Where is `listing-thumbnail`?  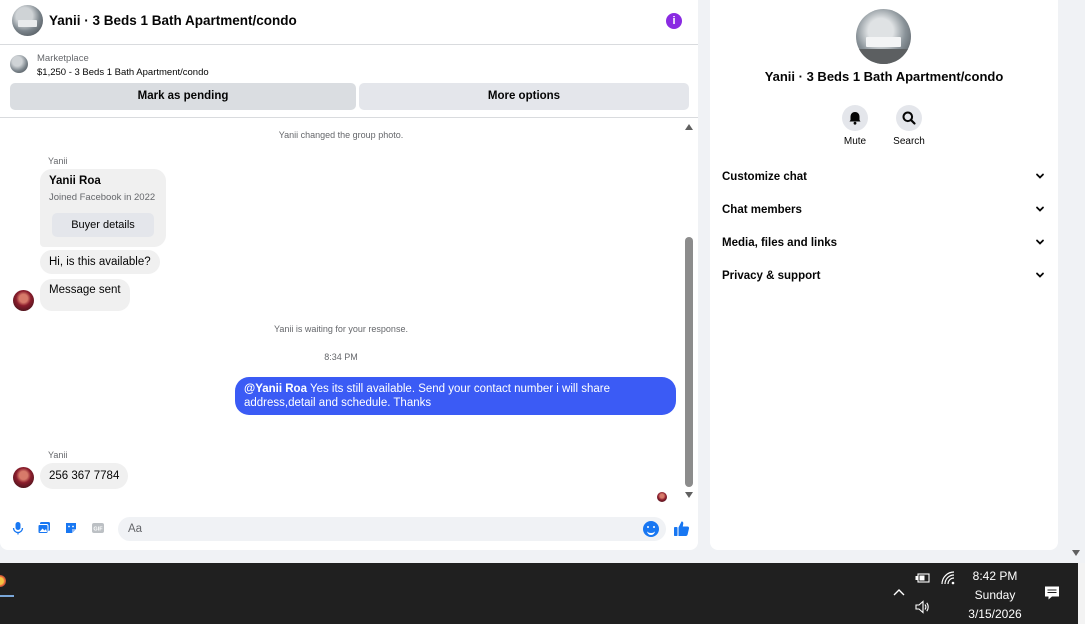 listing-thumbnail is located at coordinates (19, 64).